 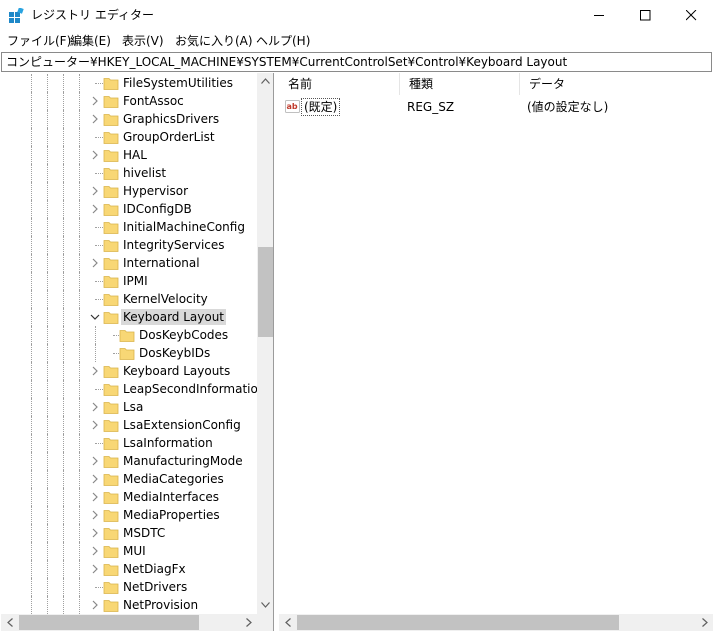 I want to click on minimize-button, so click(x=599, y=15).